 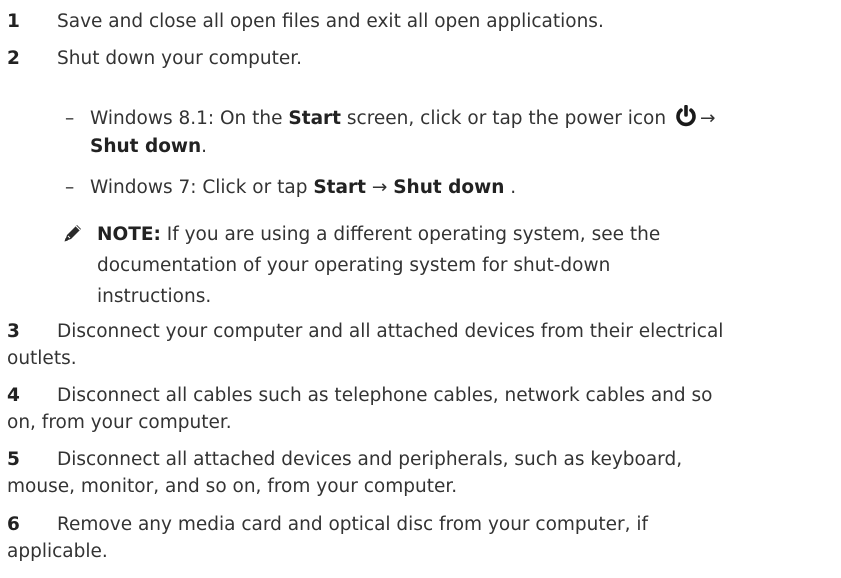 What do you see at coordinates (13, 58) in the screenshot?
I see `step-number: 2` at bounding box center [13, 58].